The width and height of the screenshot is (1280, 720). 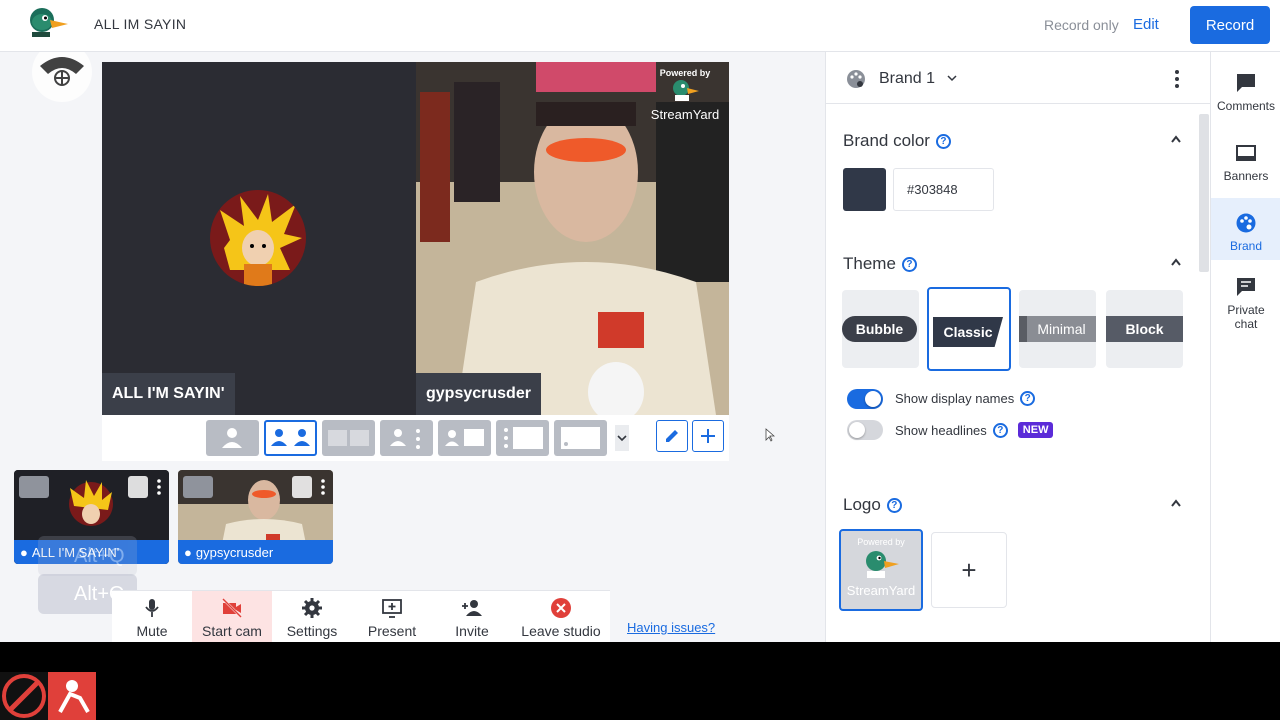 I want to click on camera-off-icon, so click(x=232, y=608).